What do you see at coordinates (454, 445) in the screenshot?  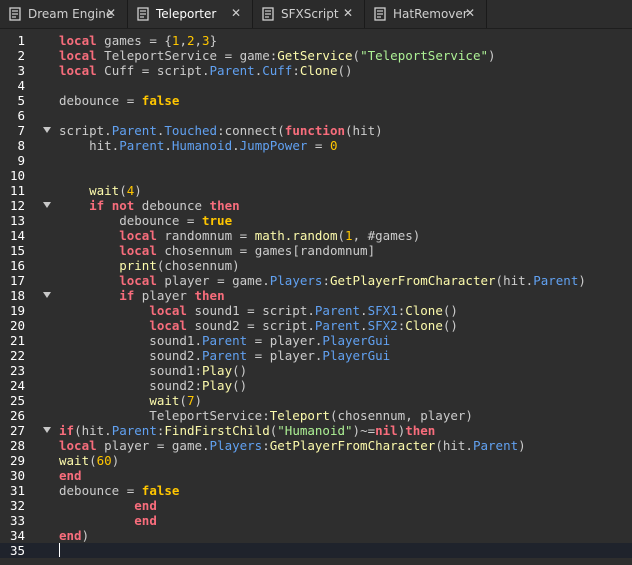 I see `code-token: (hit.` at bounding box center [454, 445].